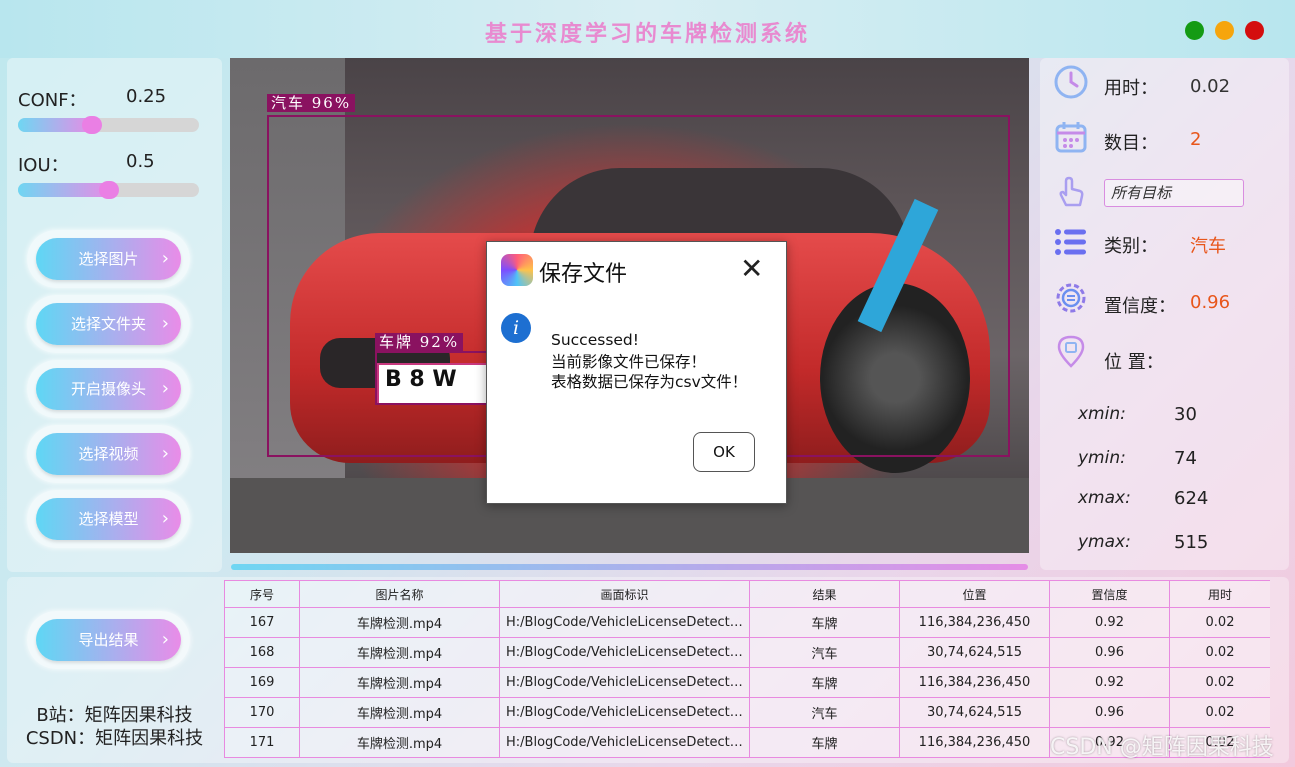  Describe the element at coordinates (1224, 30) in the screenshot. I see `minimize-button` at that location.